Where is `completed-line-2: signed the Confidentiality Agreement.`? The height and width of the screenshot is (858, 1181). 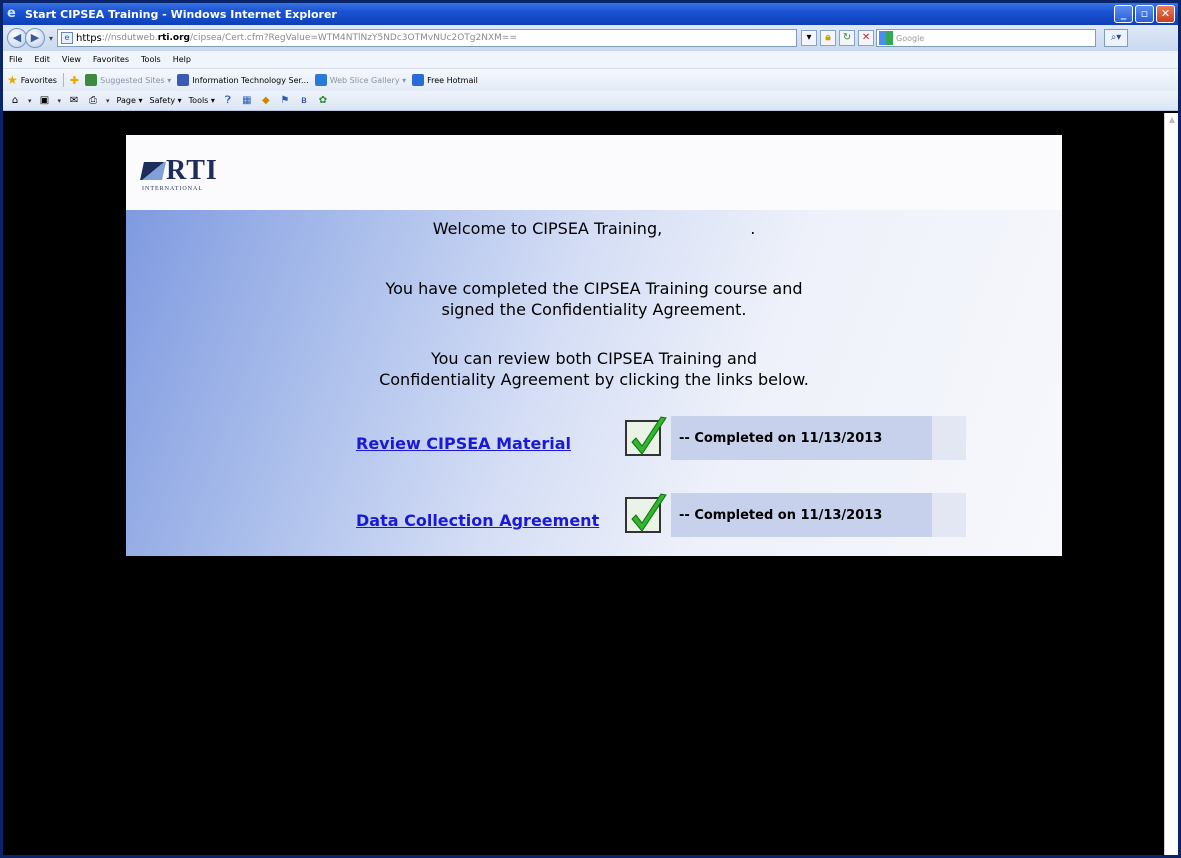 completed-line-2: signed the Confidentiality Agreement. is located at coordinates (594, 309).